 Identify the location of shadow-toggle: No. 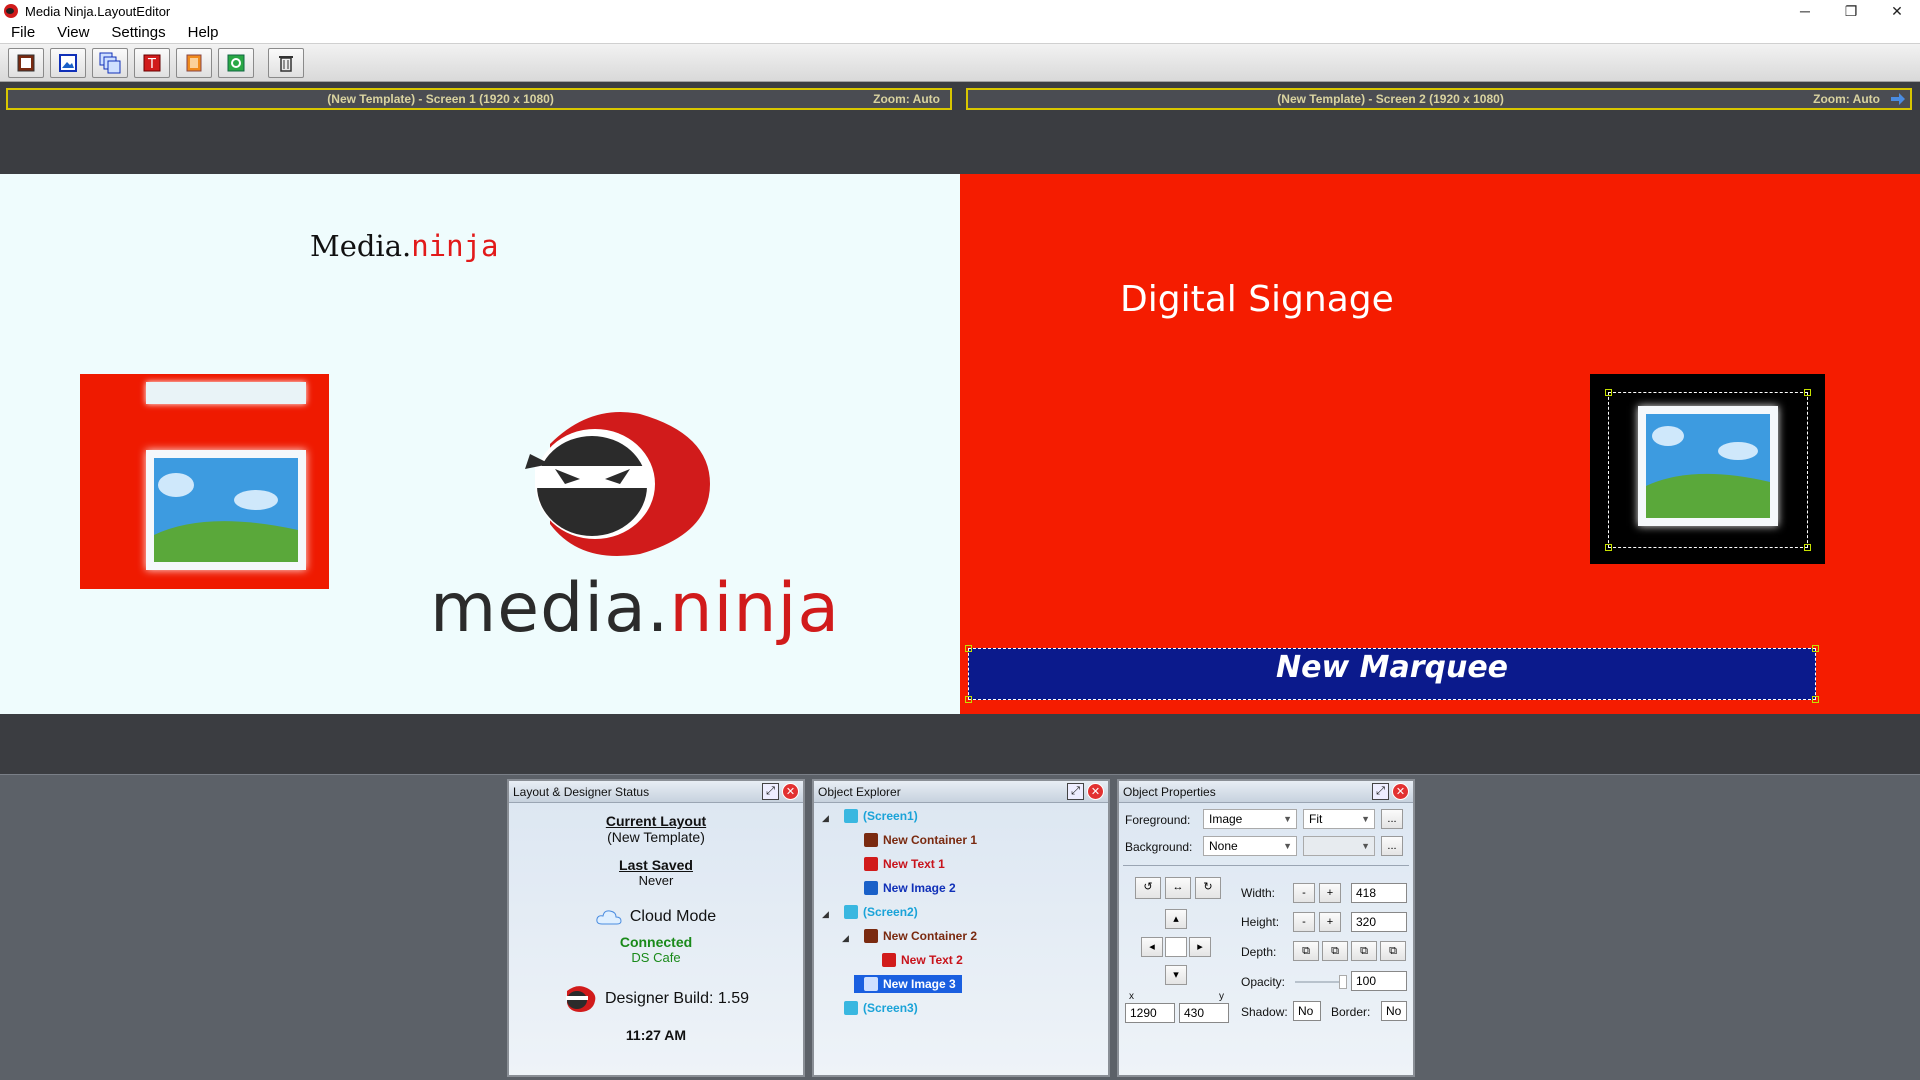
(1307, 1011).